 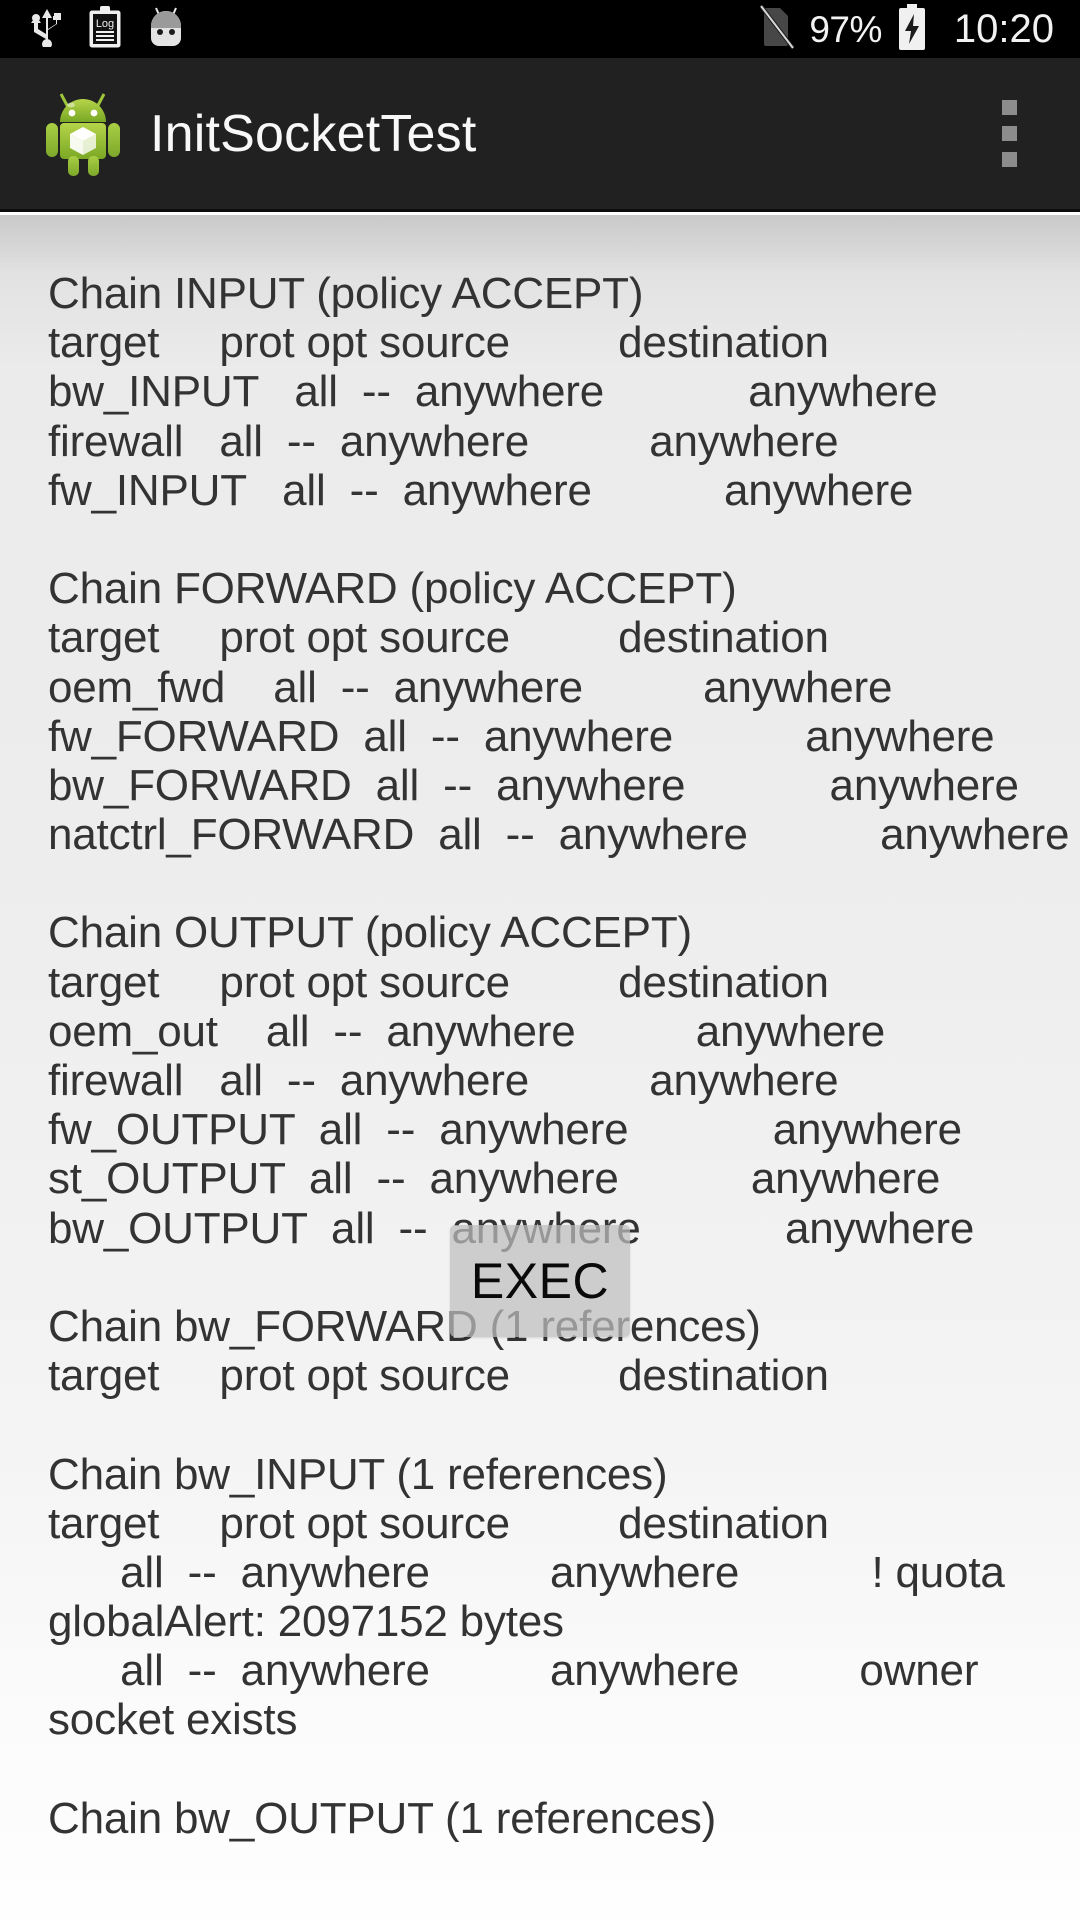 I want to click on console-line: oem_fwd all -- anywhere anywhere, so click(x=470, y=687).